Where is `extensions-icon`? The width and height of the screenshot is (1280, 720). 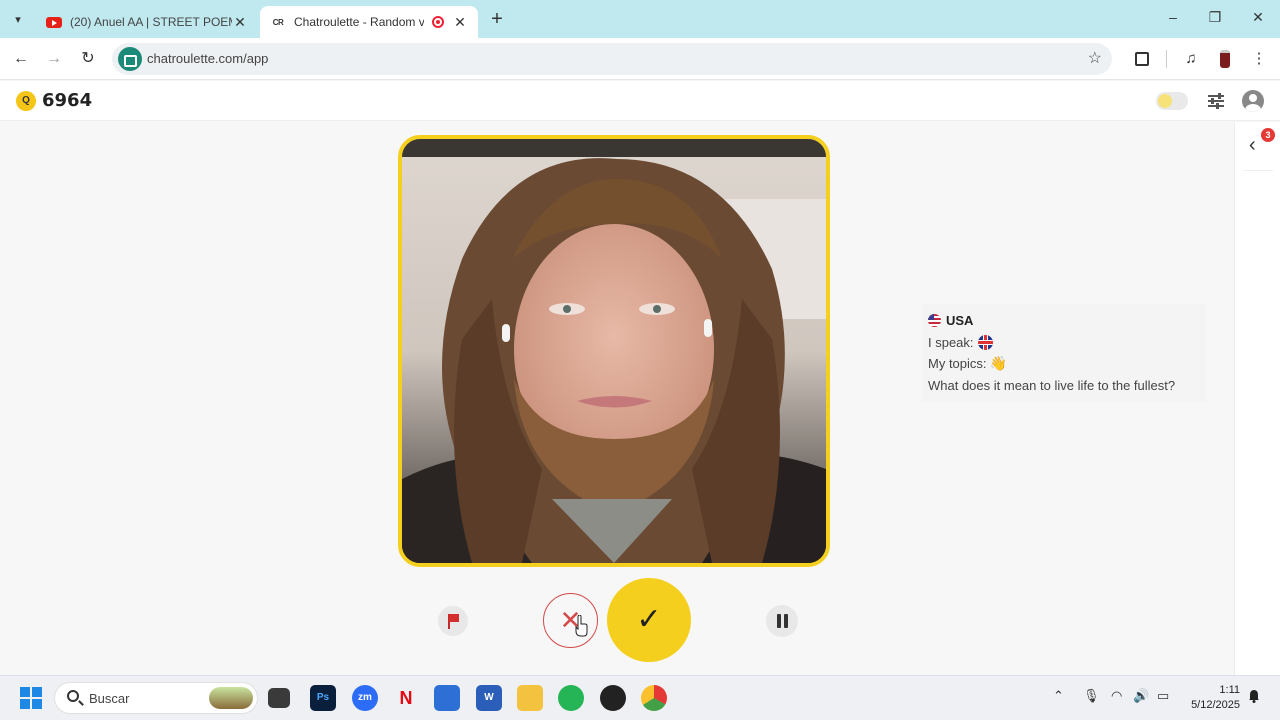 extensions-icon is located at coordinates (1142, 59).